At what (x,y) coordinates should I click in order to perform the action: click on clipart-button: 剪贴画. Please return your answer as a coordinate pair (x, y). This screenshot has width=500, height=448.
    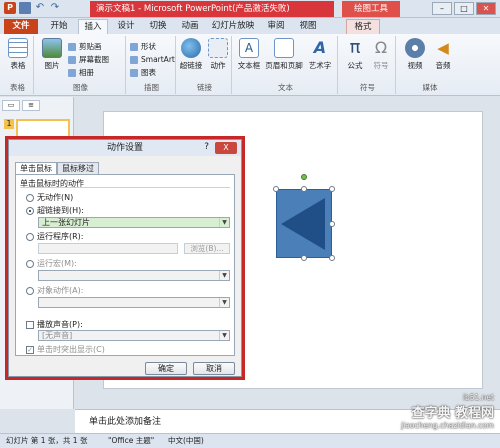
    Looking at the image, I should click on (85, 47).